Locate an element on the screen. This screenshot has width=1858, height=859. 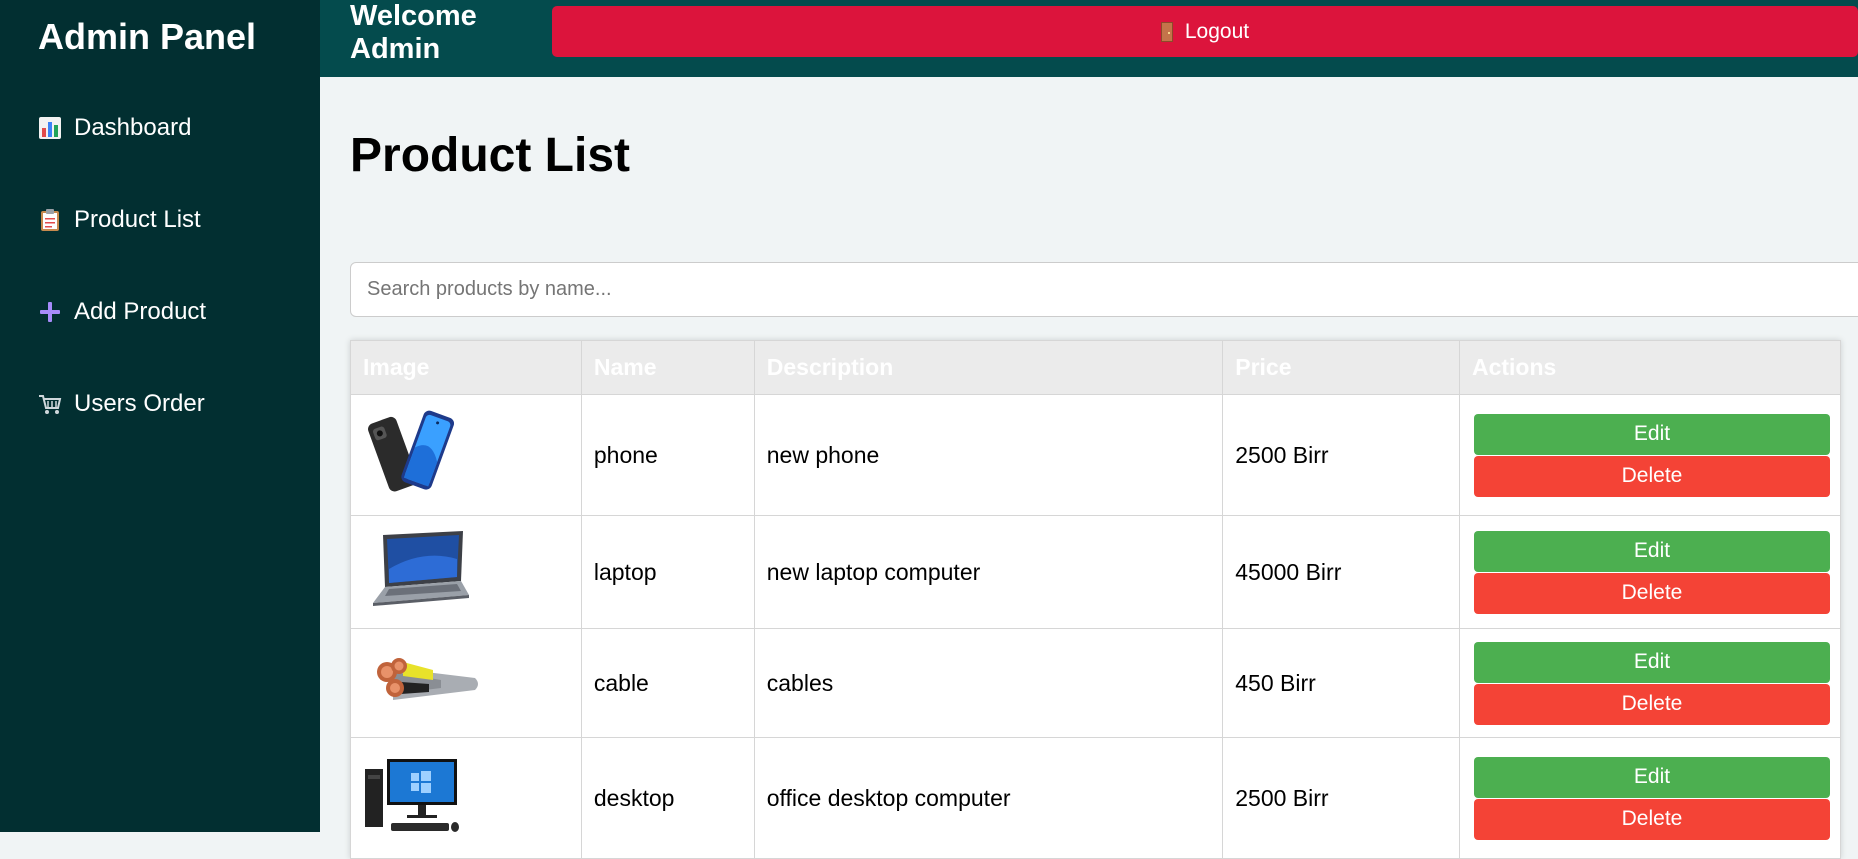
product-name: phone is located at coordinates (667, 455).